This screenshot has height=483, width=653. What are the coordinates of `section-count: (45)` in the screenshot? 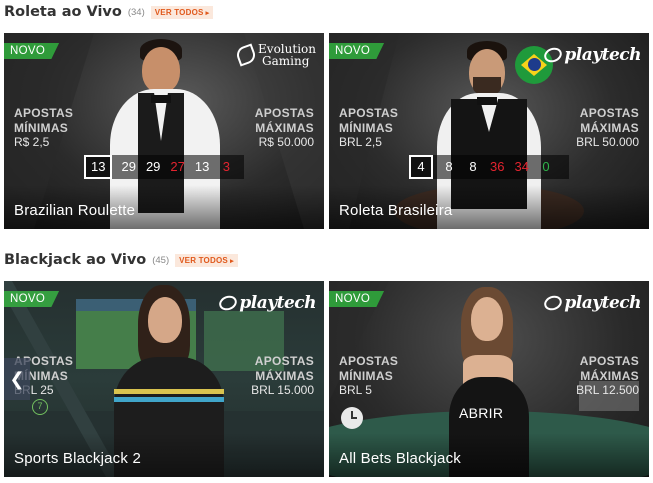 It's located at (161, 260).